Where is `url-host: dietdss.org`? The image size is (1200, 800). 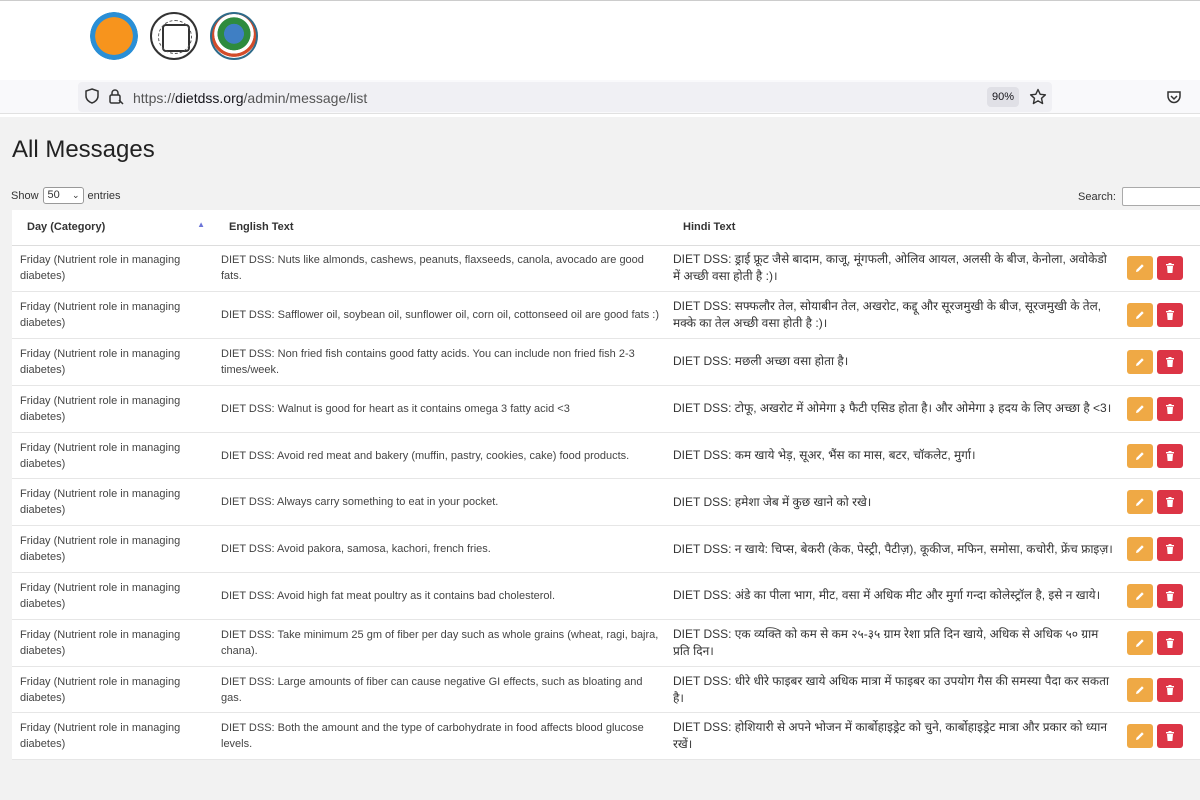 url-host: dietdss.org is located at coordinates (209, 98).